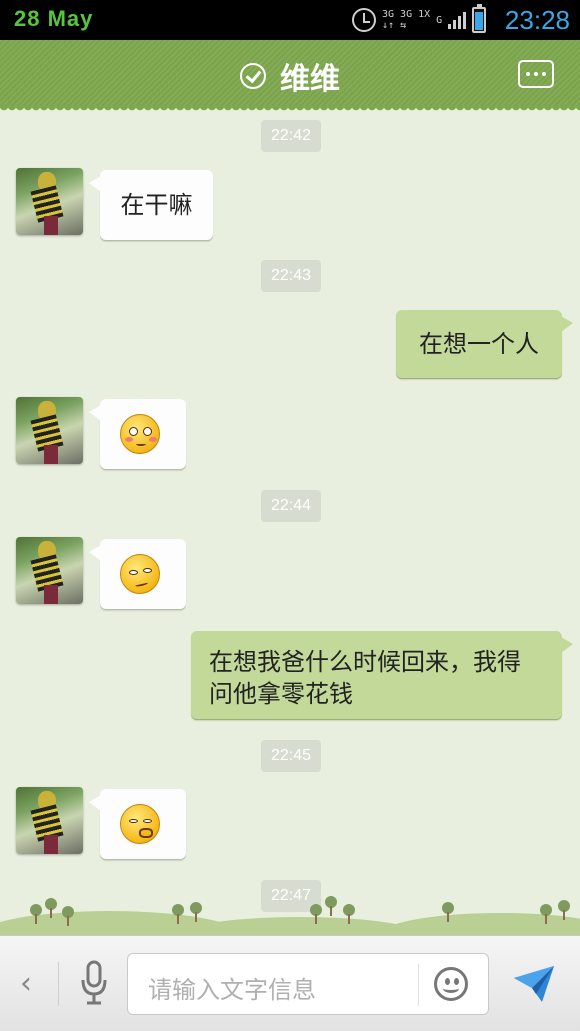 Image resolution: width=580 pixels, height=1031 pixels. I want to click on message-timestamp: 22:45, so click(291, 756).